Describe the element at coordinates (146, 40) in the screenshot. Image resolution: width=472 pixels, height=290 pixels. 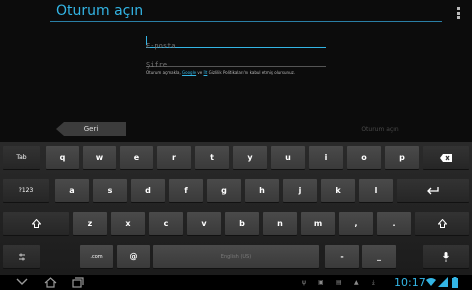
I see `text-caret` at that location.